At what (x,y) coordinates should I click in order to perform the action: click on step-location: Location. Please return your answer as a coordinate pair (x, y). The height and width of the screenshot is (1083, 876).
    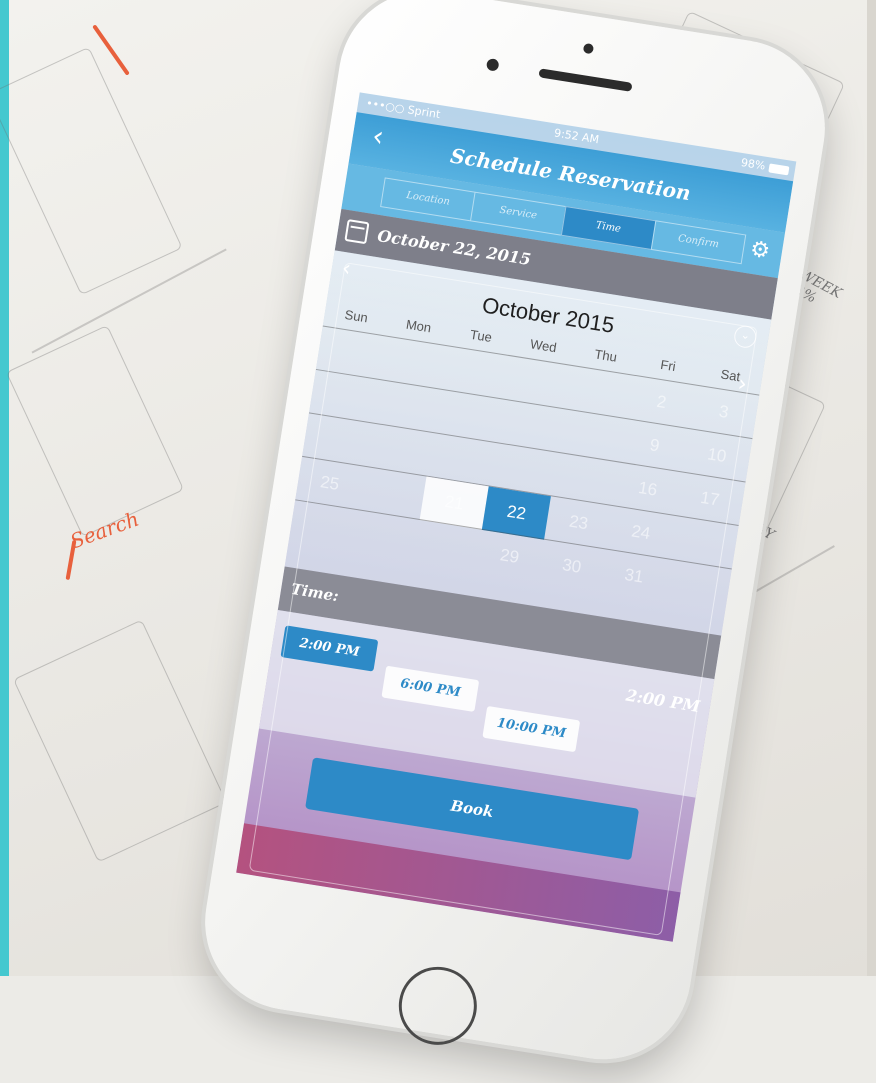
    Looking at the image, I should click on (427, 199).